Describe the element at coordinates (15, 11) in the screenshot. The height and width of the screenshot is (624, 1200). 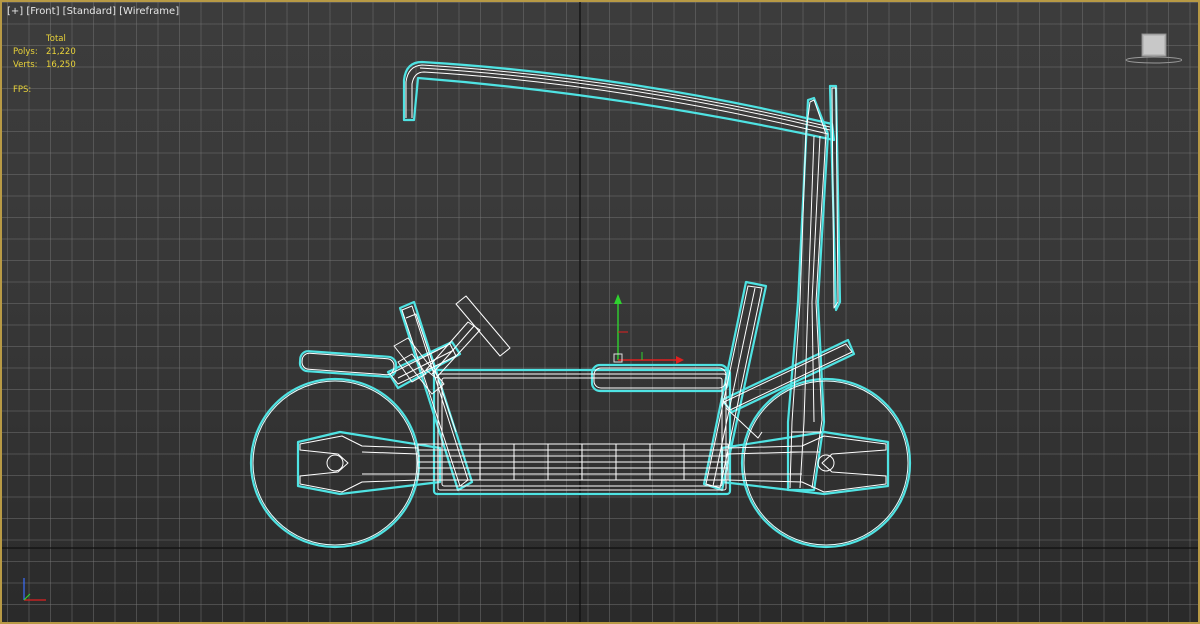
I see `viewport-menu-plus: [+]` at that location.